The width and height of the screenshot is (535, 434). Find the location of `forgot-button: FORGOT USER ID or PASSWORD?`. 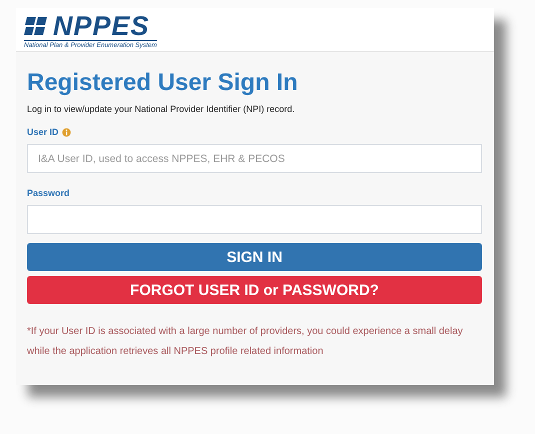

forgot-button: FORGOT USER ID or PASSWORD? is located at coordinates (254, 290).